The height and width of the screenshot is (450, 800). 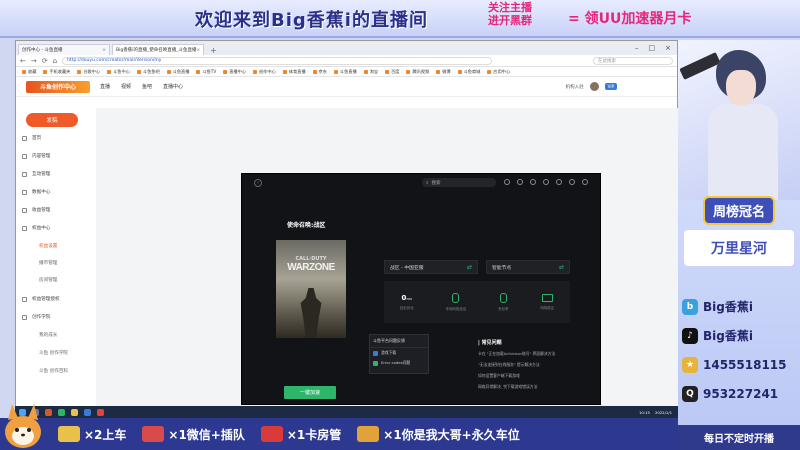 I want to click on close-window-icon: ×, so click(x=668, y=48).